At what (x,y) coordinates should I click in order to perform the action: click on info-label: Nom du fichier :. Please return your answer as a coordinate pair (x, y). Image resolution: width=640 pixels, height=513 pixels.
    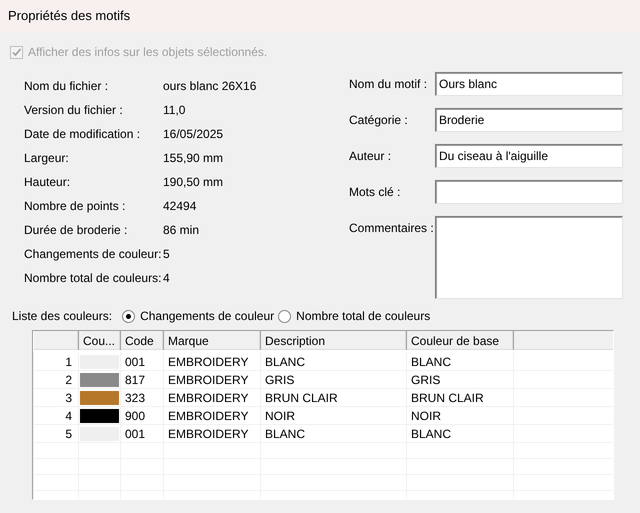
    Looking at the image, I should click on (67, 86).